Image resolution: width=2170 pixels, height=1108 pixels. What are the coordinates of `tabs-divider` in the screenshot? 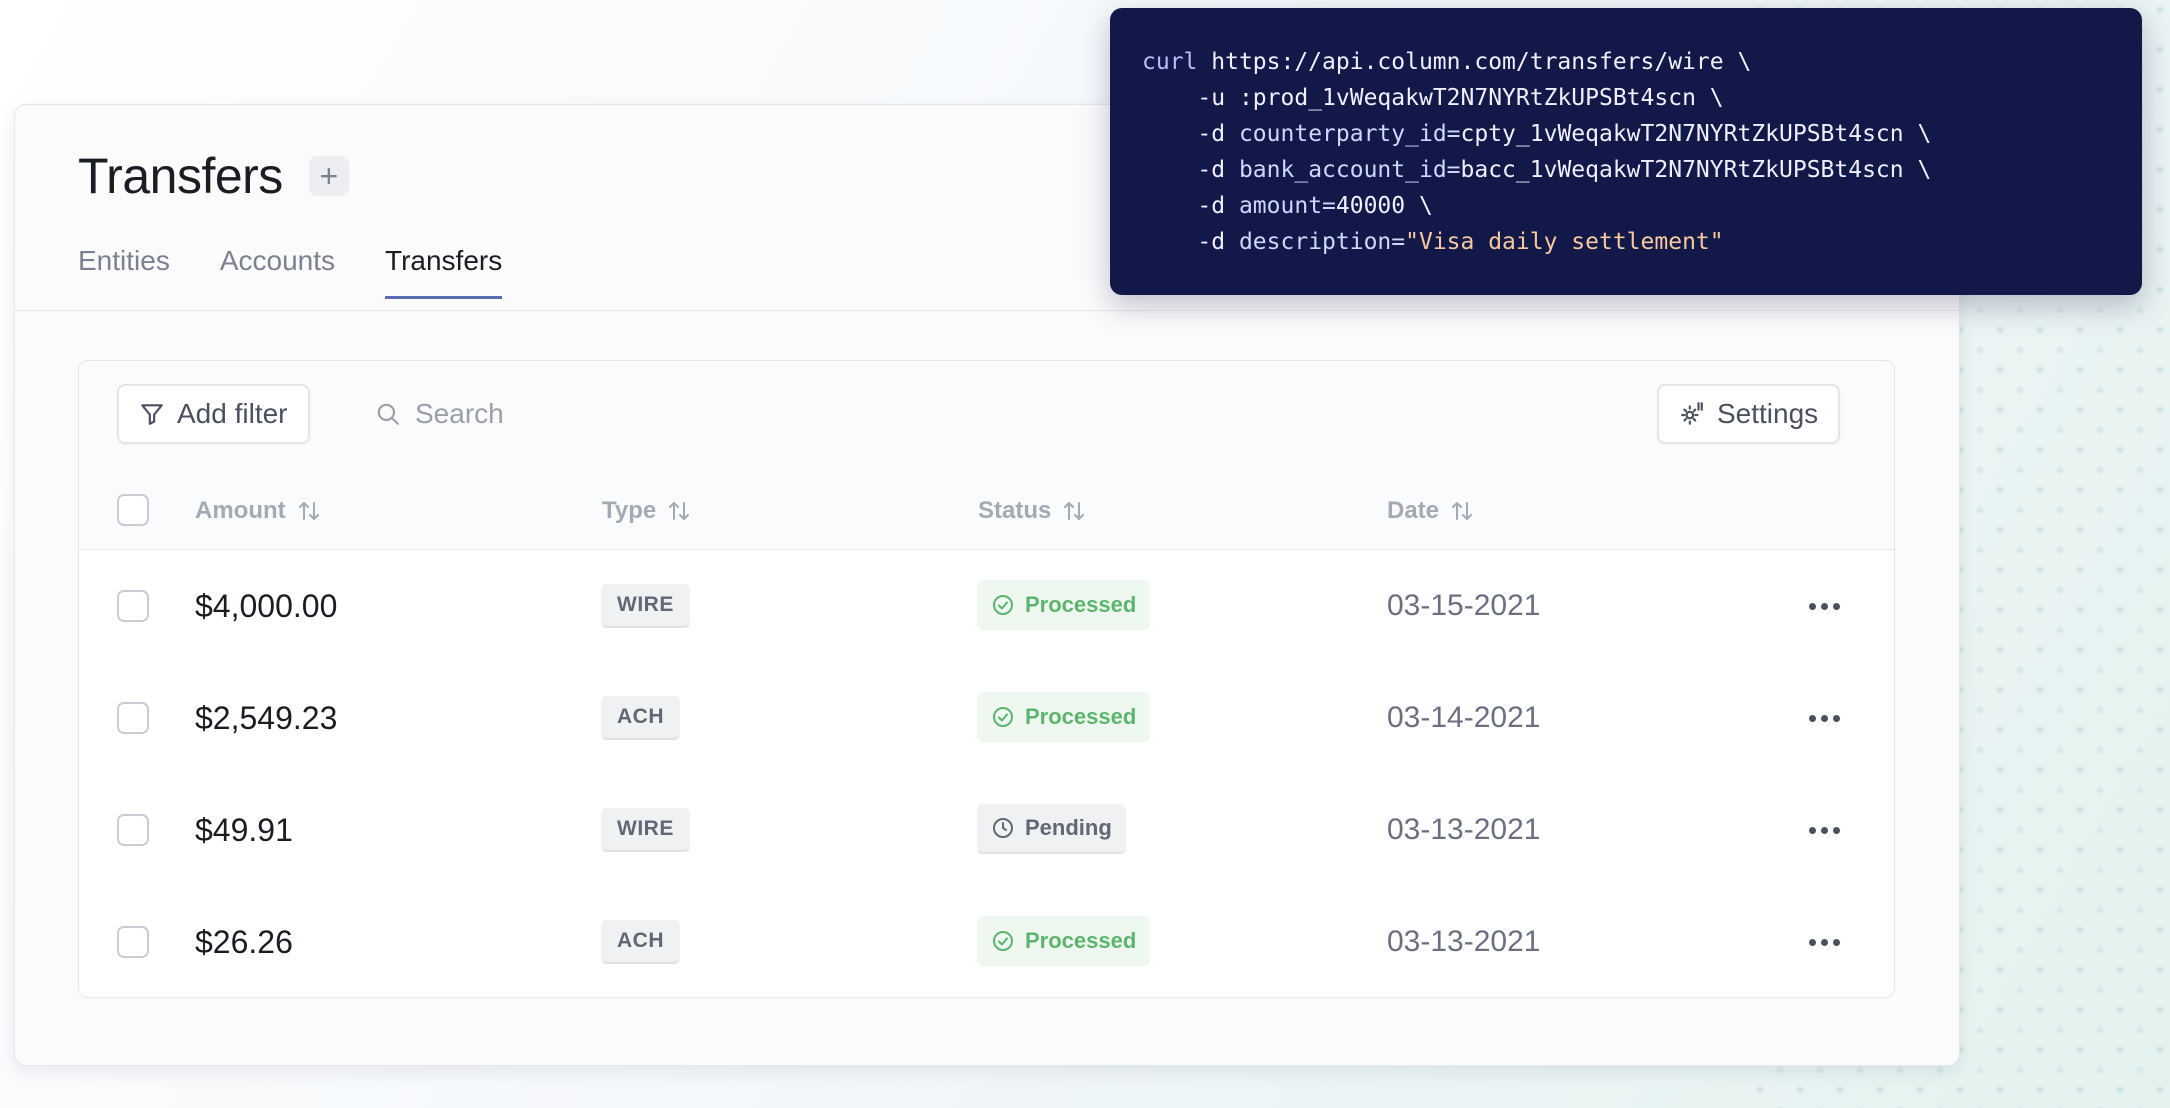 It's located at (987, 310).